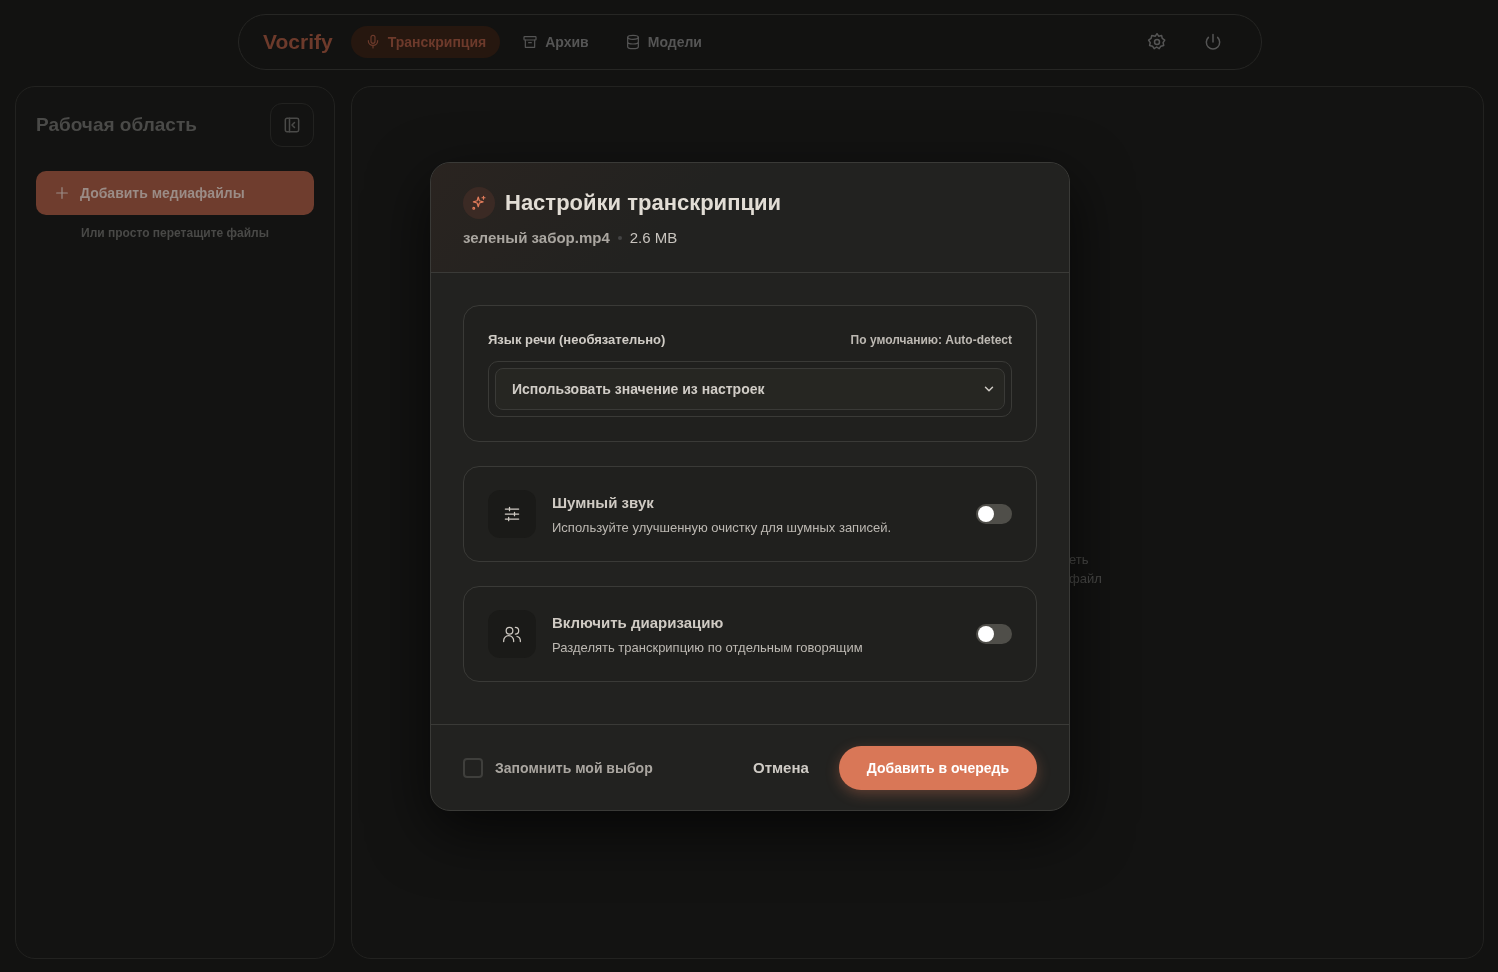 Image resolution: width=1498 pixels, height=972 pixels. What do you see at coordinates (175, 193) in the screenshot?
I see `add-media-button: Добавить медиафайлы` at bounding box center [175, 193].